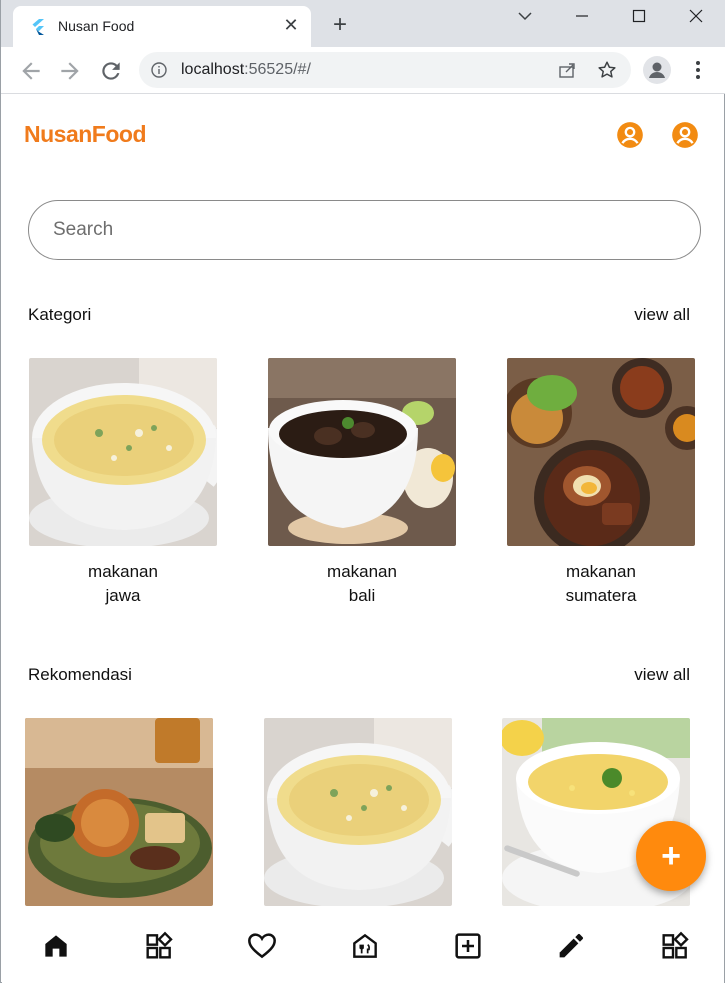 The image size is (725, 983). Describe the element at coordinates (277, 69) in the screenshot. I see `url-path: :56525/#/` at that location.